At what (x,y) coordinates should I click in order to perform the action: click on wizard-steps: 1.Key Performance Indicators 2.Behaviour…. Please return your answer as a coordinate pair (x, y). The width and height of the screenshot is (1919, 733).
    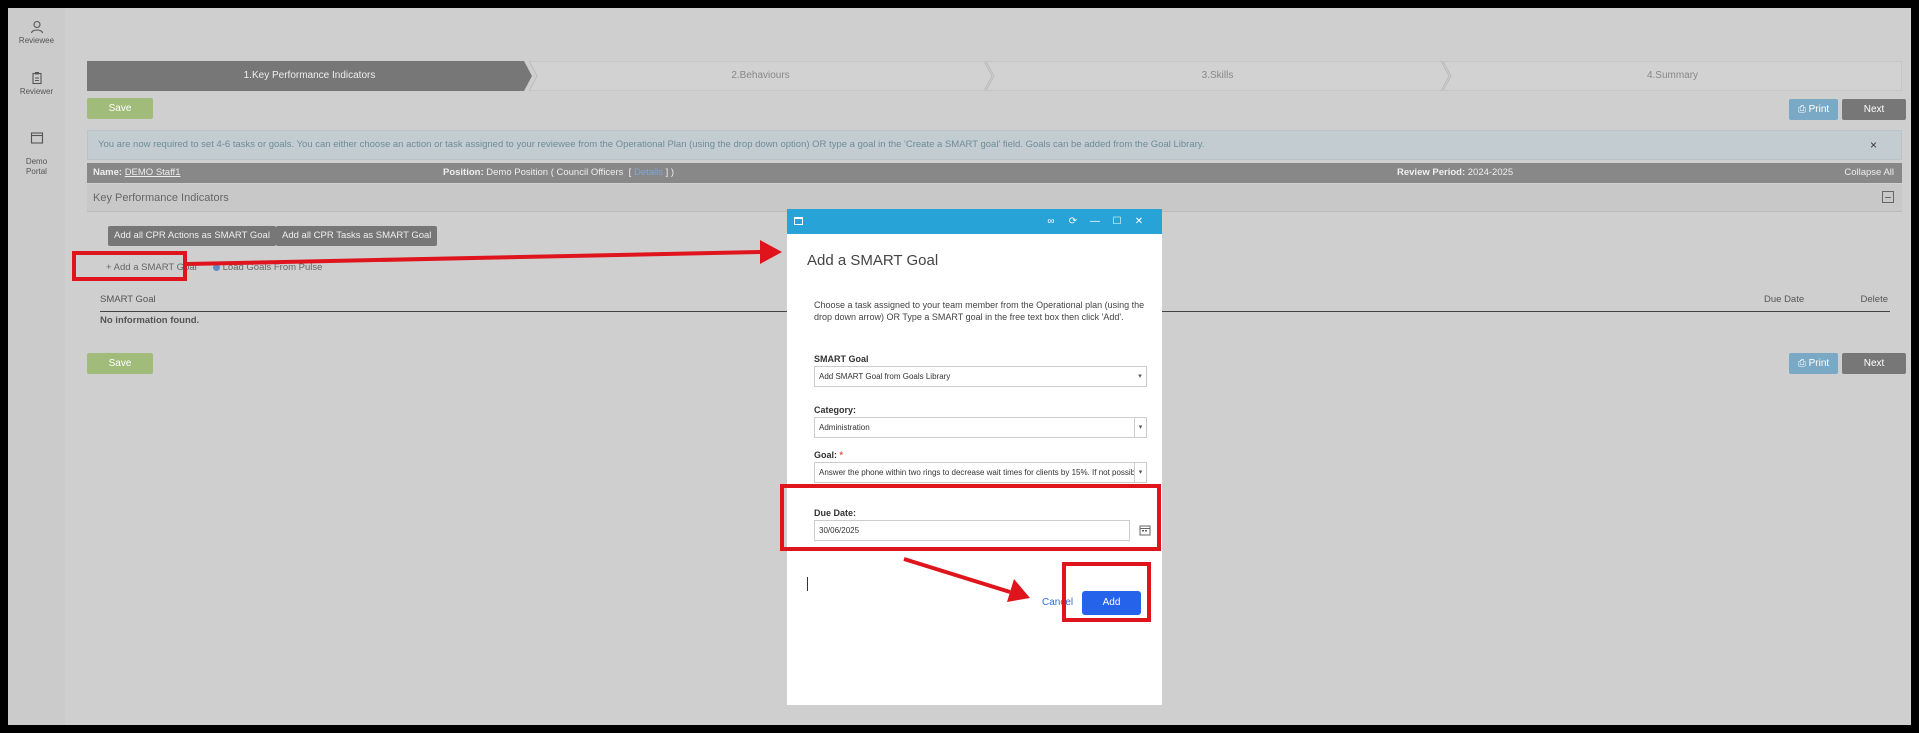
    Looking at the image, I should click on (994, 76).